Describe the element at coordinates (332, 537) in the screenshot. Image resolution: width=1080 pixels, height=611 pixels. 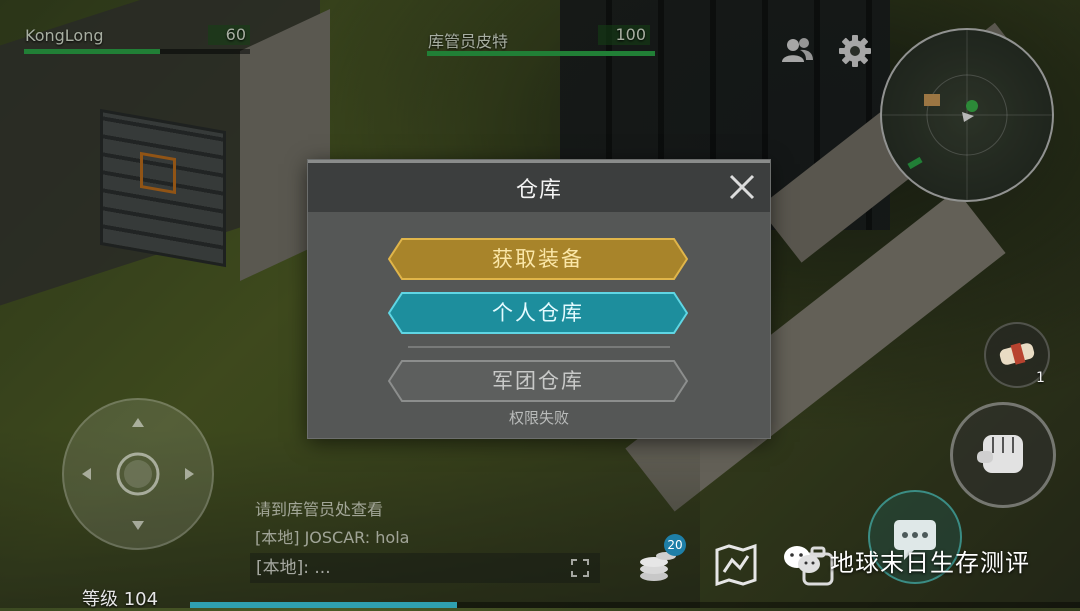
I see `chat-line: [本地] JOSCAR: hola` at that location.